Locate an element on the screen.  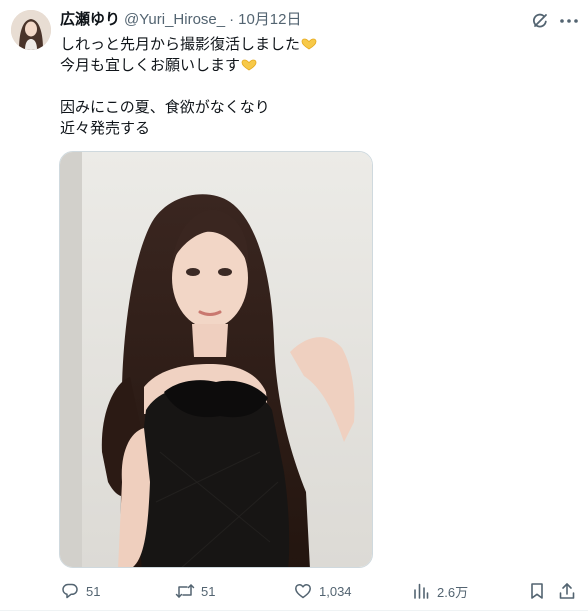
tweet-header: 広瀬ゆり @Yuri_Hirose_ · 10月12日 is located at coordinates (181, 20).